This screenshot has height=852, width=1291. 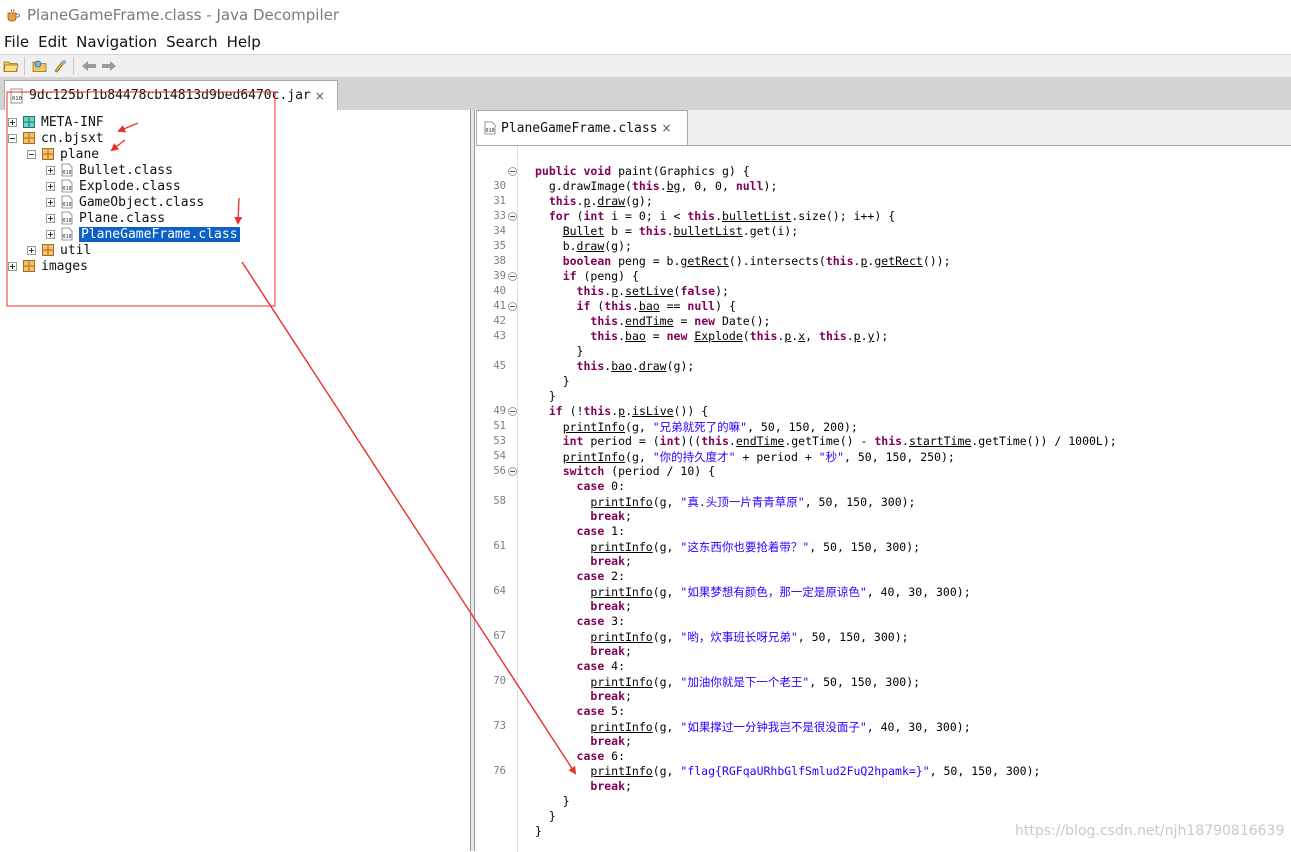 I want to click on search-icon, so click(x=60, y=66).